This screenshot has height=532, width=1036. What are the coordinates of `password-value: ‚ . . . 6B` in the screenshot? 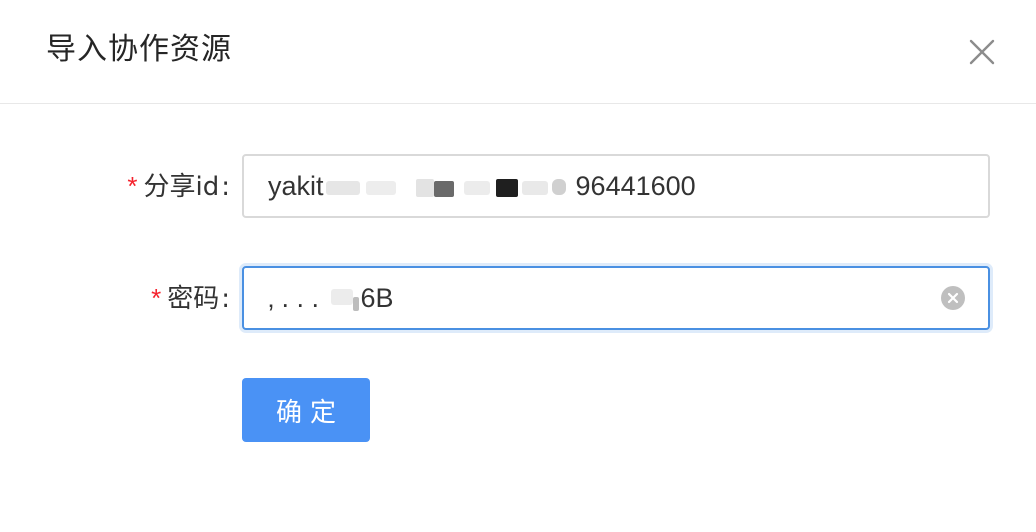 It's located at (331, 298).